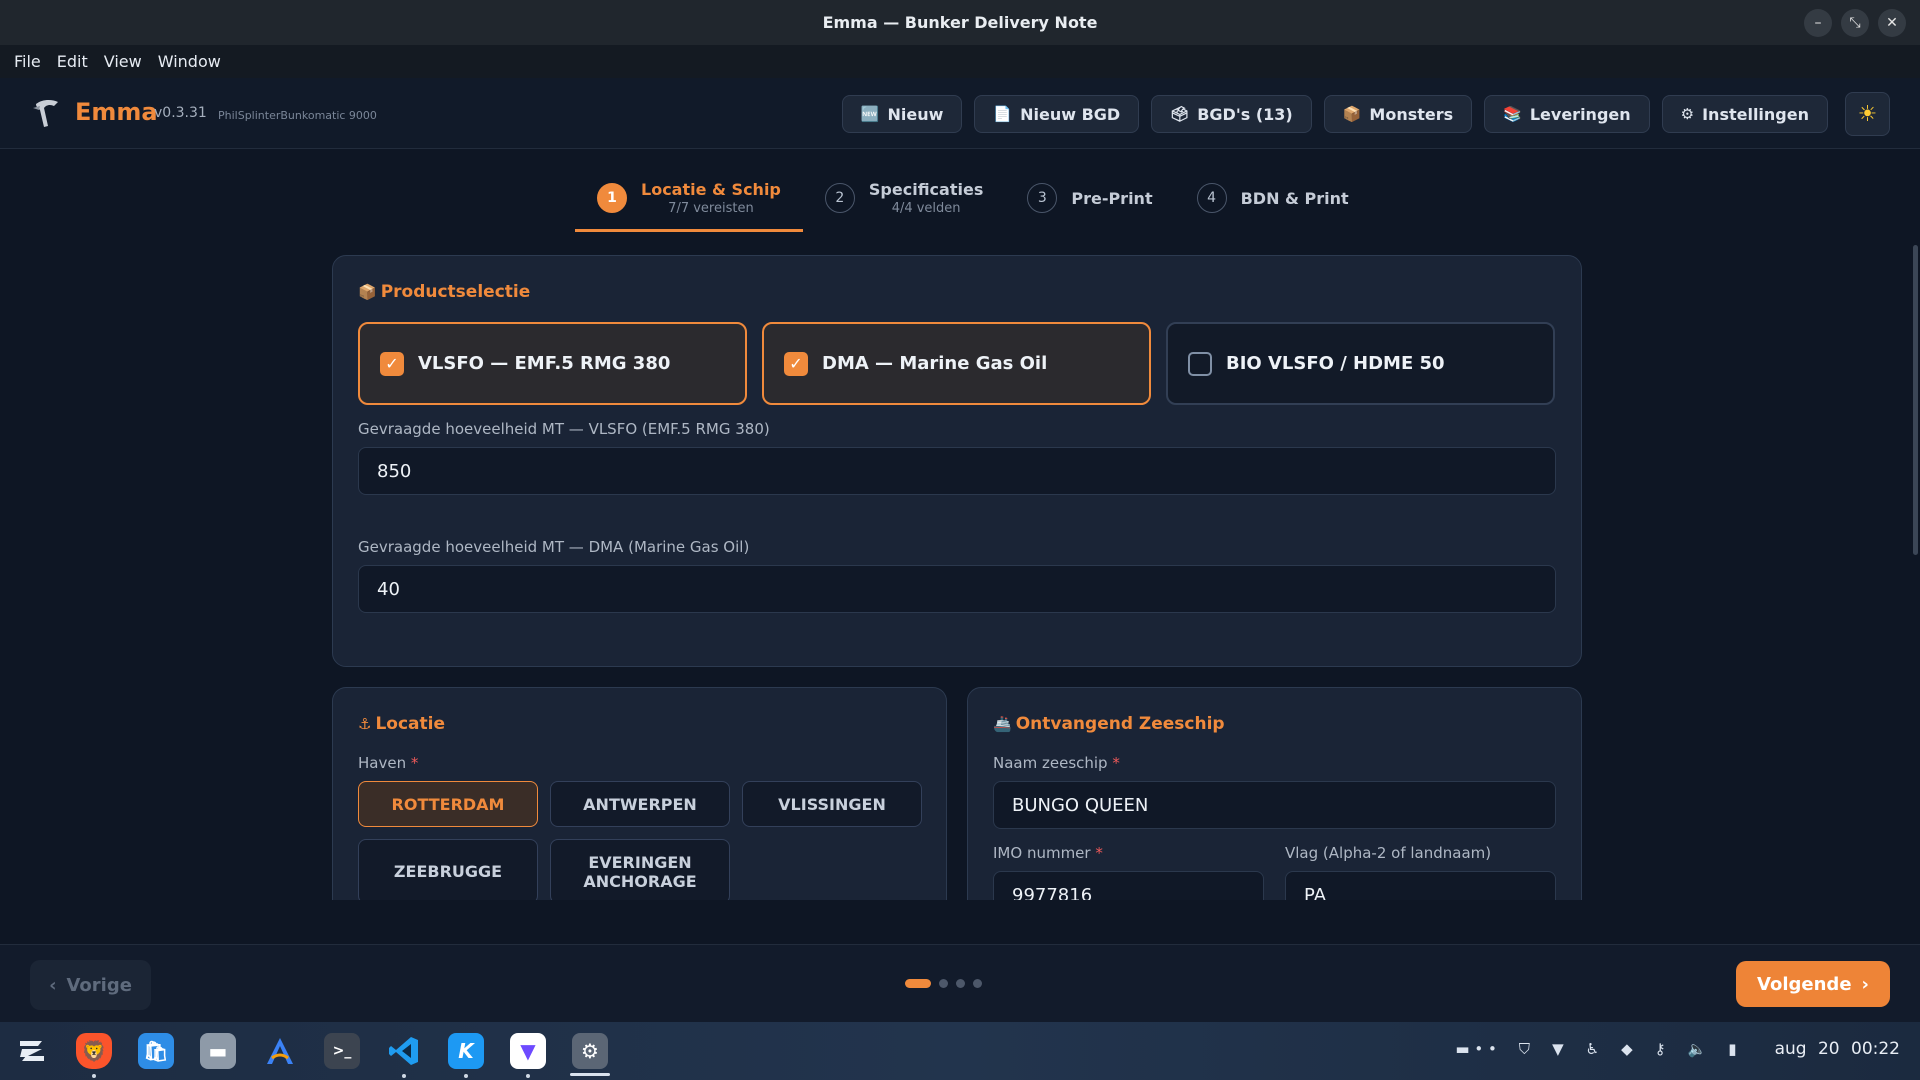  I want to click on step-label: BDN & Print, so click(1294, 198).